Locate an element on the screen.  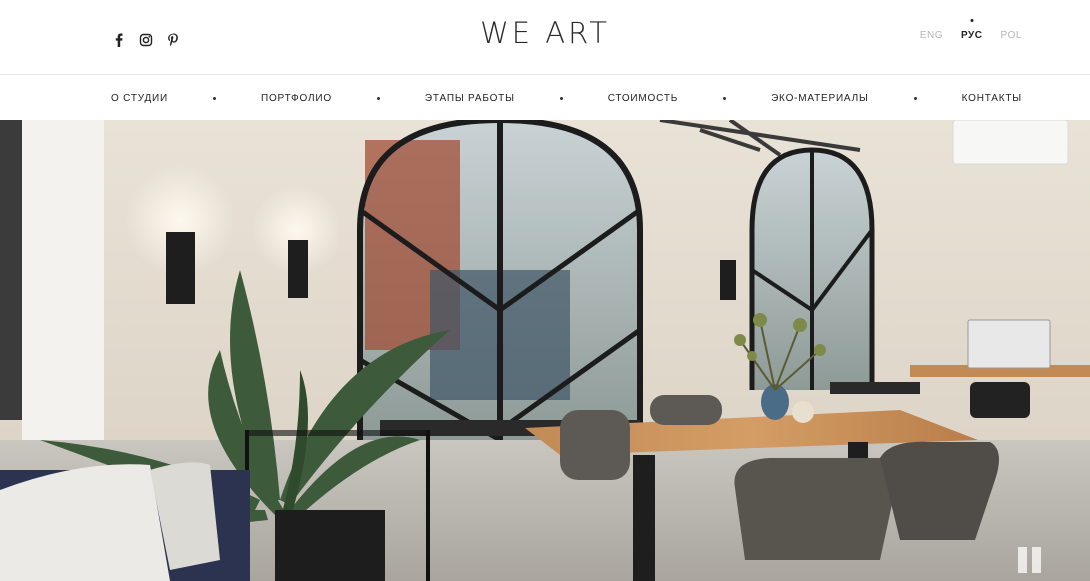
video-pause-button is located at coordinates (1030, 560).